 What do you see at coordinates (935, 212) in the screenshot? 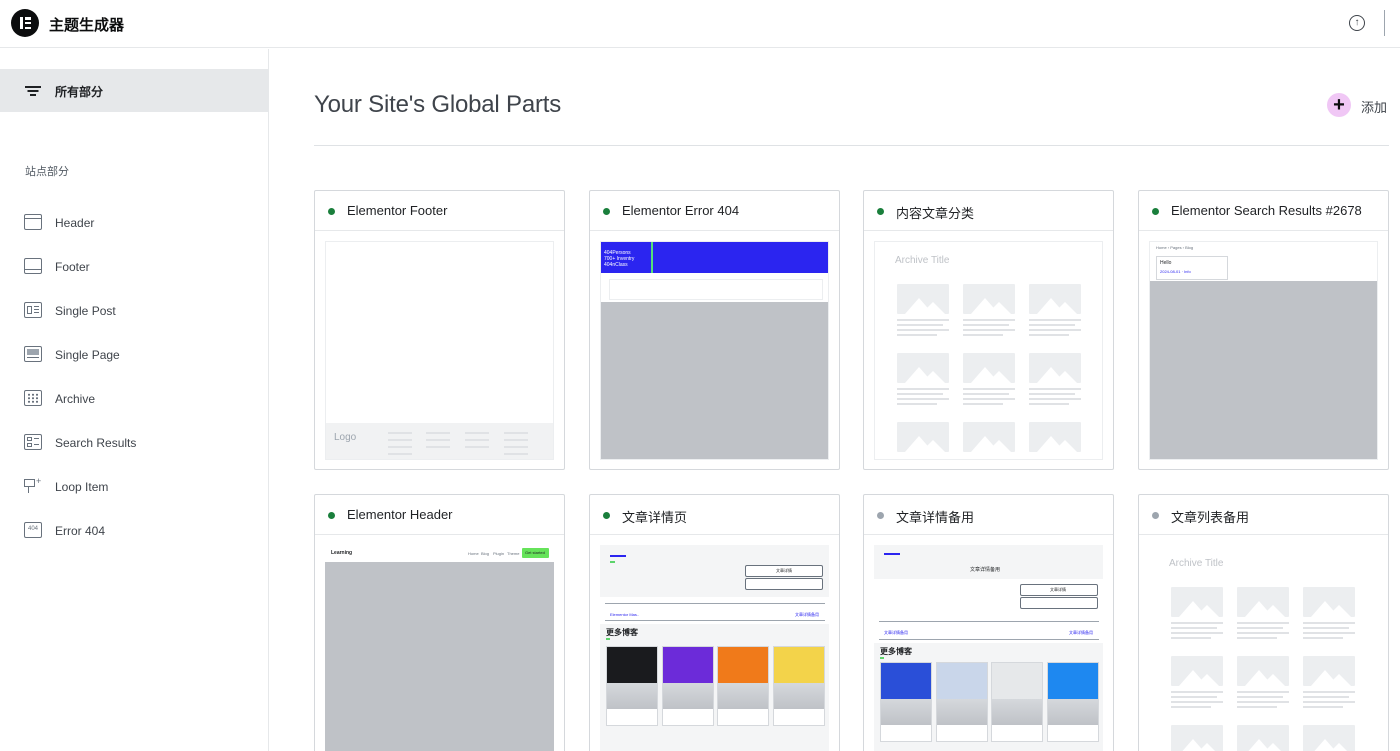
I see `card-title: 内容文章分类` at bounding box center [935, 212].